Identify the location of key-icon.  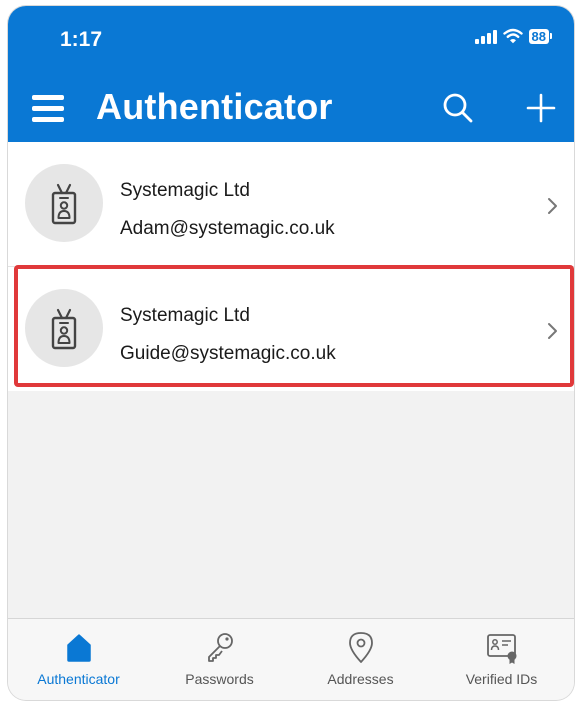
(220, 647).